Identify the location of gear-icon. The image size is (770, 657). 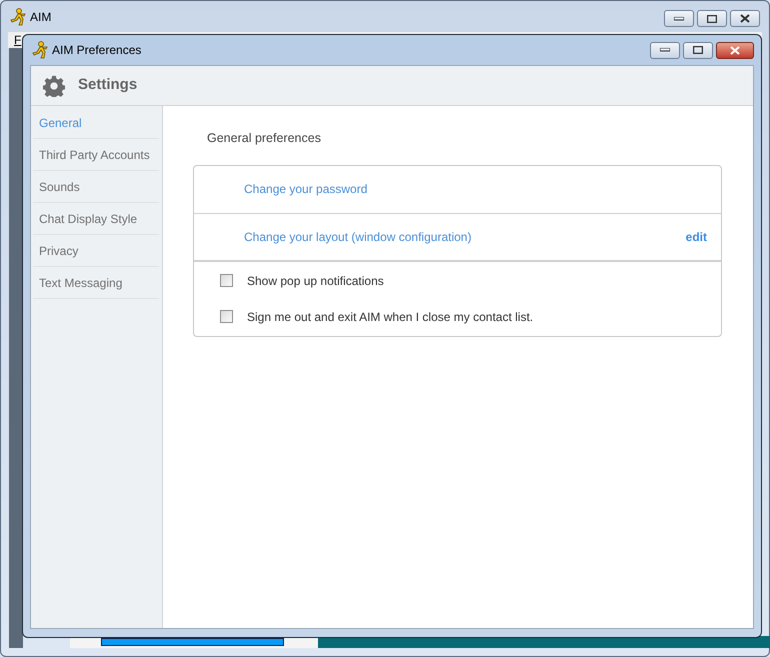
(54, 85).